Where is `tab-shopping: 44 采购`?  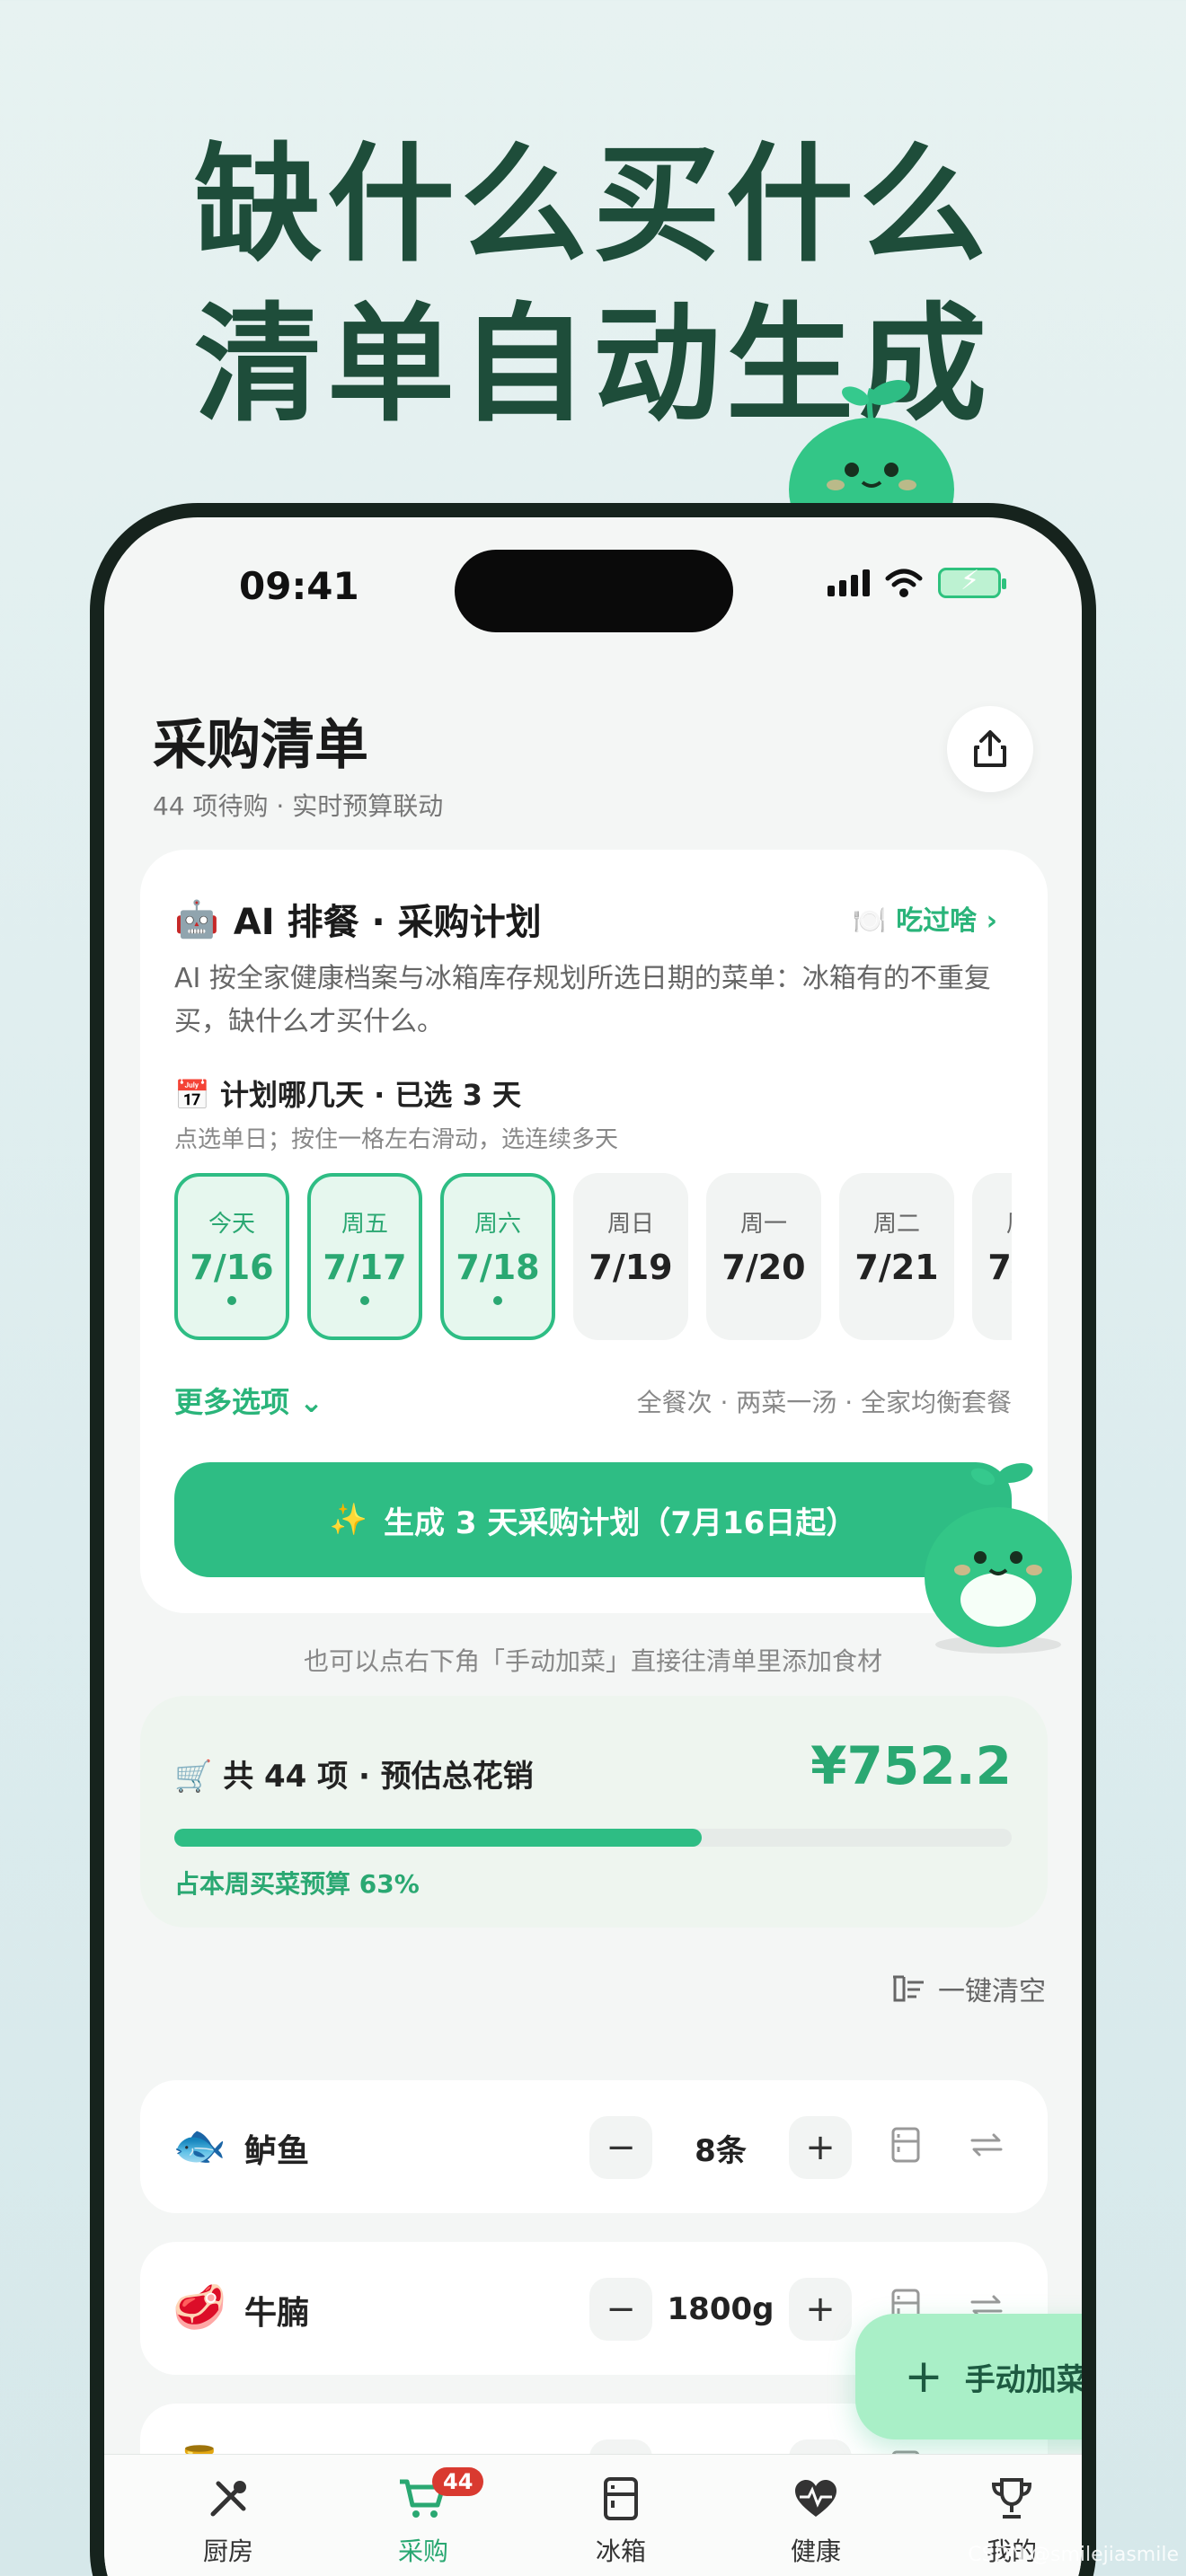
tab-shopping: 44 采购 is located at coordinates (423, 2517).